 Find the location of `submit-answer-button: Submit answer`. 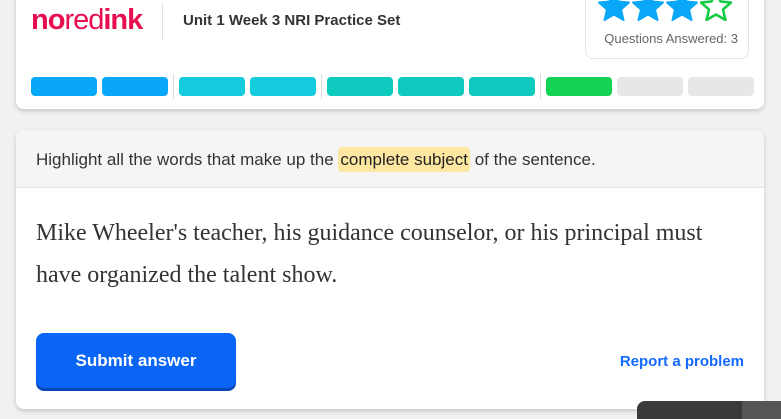

submit-answer-button: Submit answer is located at coordinates (136, 360).